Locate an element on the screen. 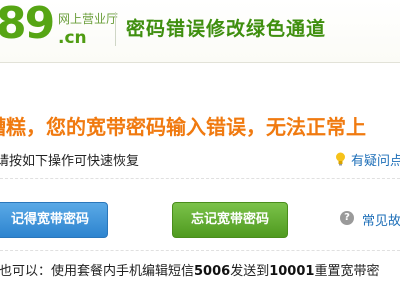  sms-number: 10001 is located at coordinates (292, 271).